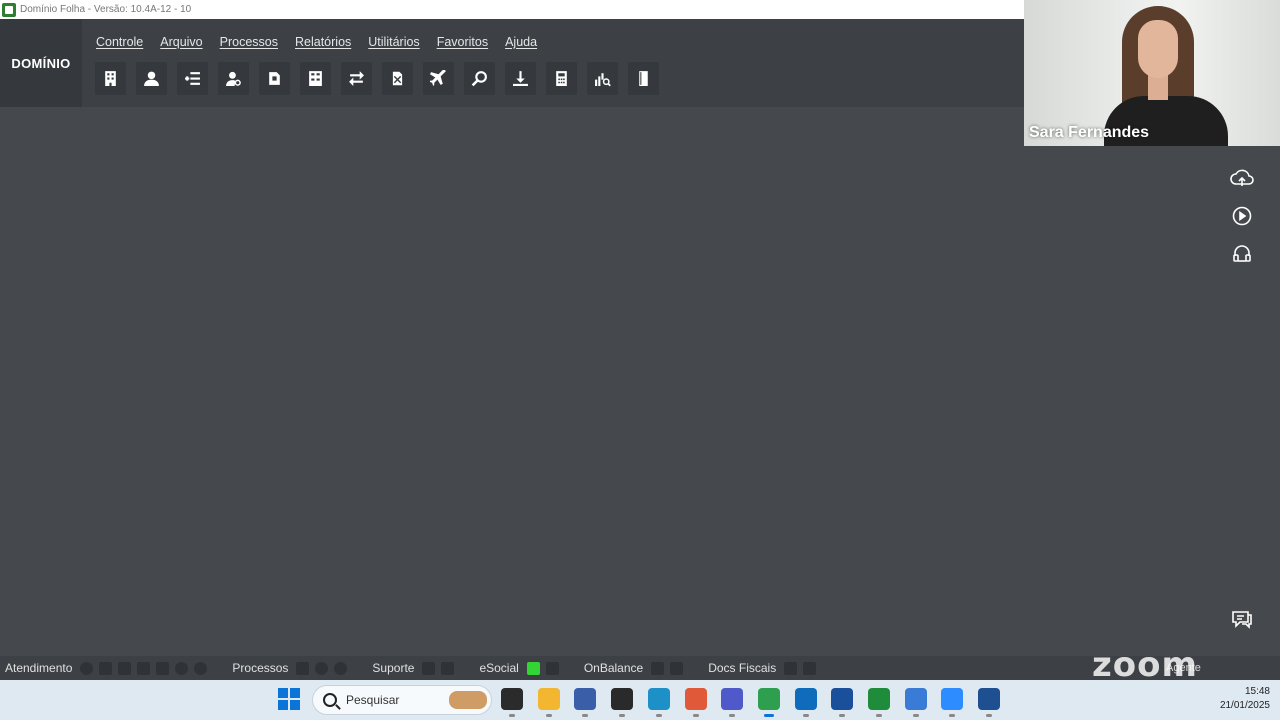 The image size is (1280, 720). What do you see at coordinates (303, 668) in the screenshot?
I see `status-check-icon` at bounding box center [303, 668].